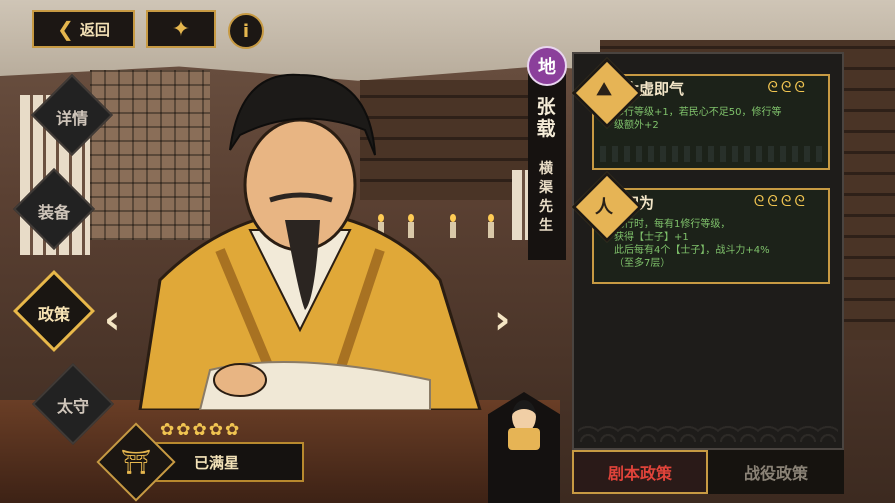 The width and height of the screenshot is (895, 503). I want to click on stars-icon: ✿✿✿✿✿, so click(201, 430).